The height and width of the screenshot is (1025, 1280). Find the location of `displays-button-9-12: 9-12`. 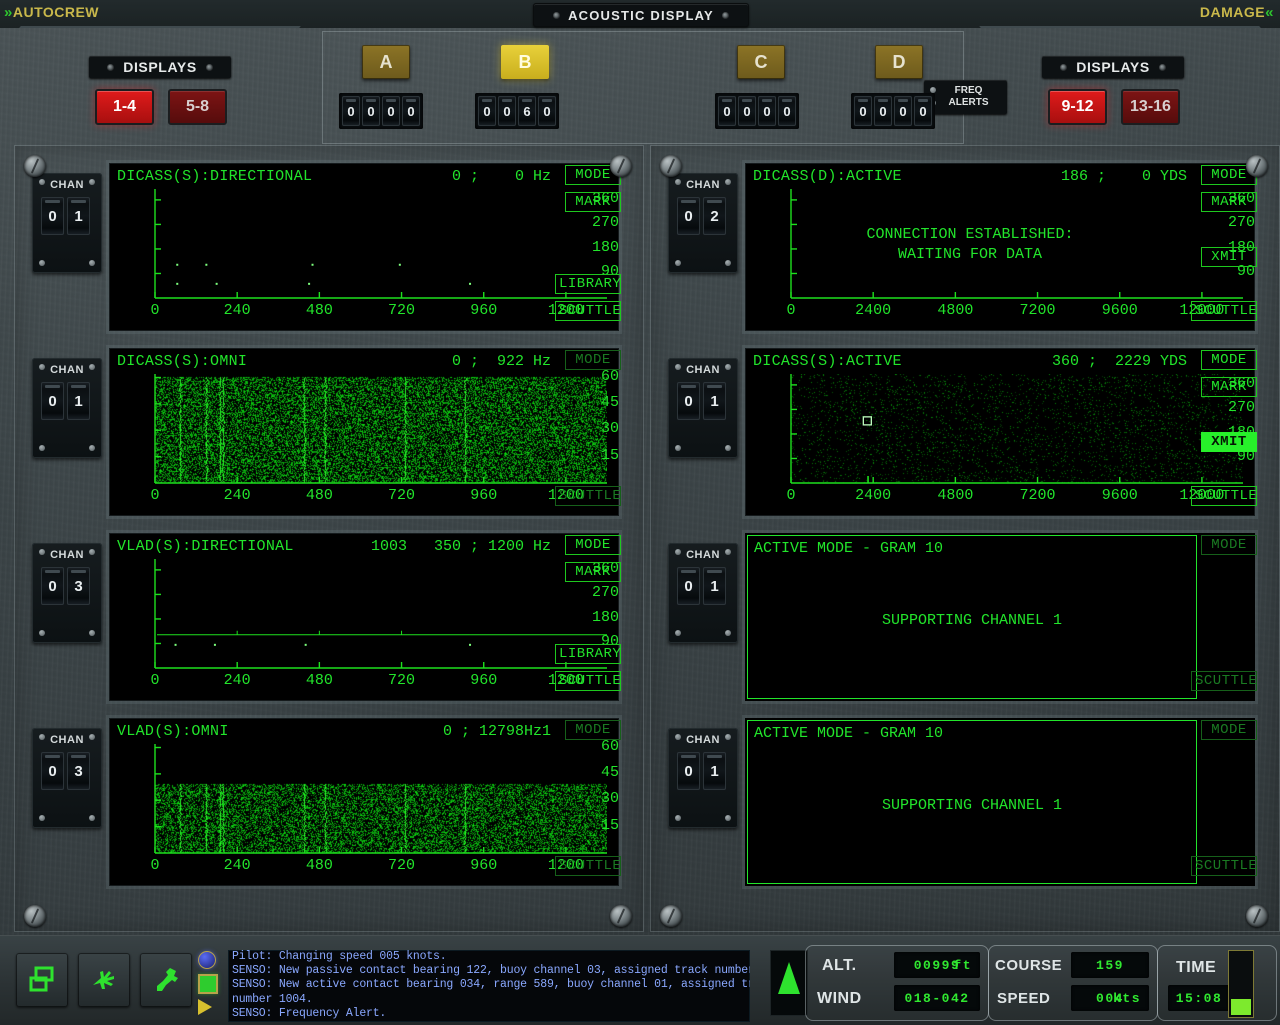

displays-button-9-12: 9-12 is located at coordinates (1077, 107).